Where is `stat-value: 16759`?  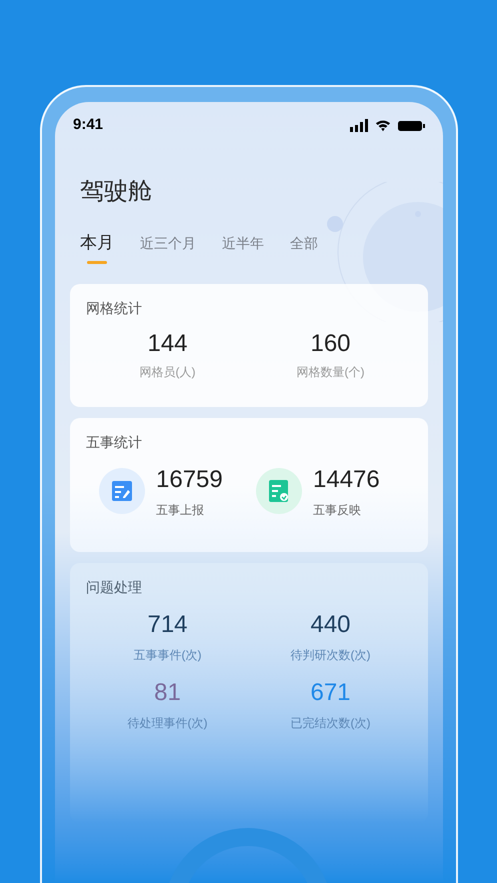
stat-value: 16759 is located at coordinates (189, 479).